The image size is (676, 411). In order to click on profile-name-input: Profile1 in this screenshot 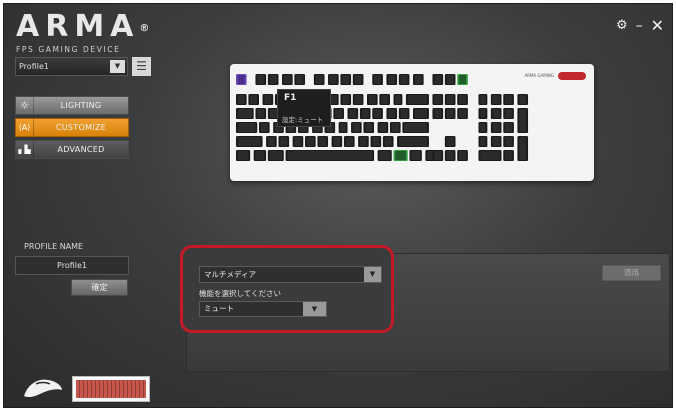, I will do `click(72, 265)`.